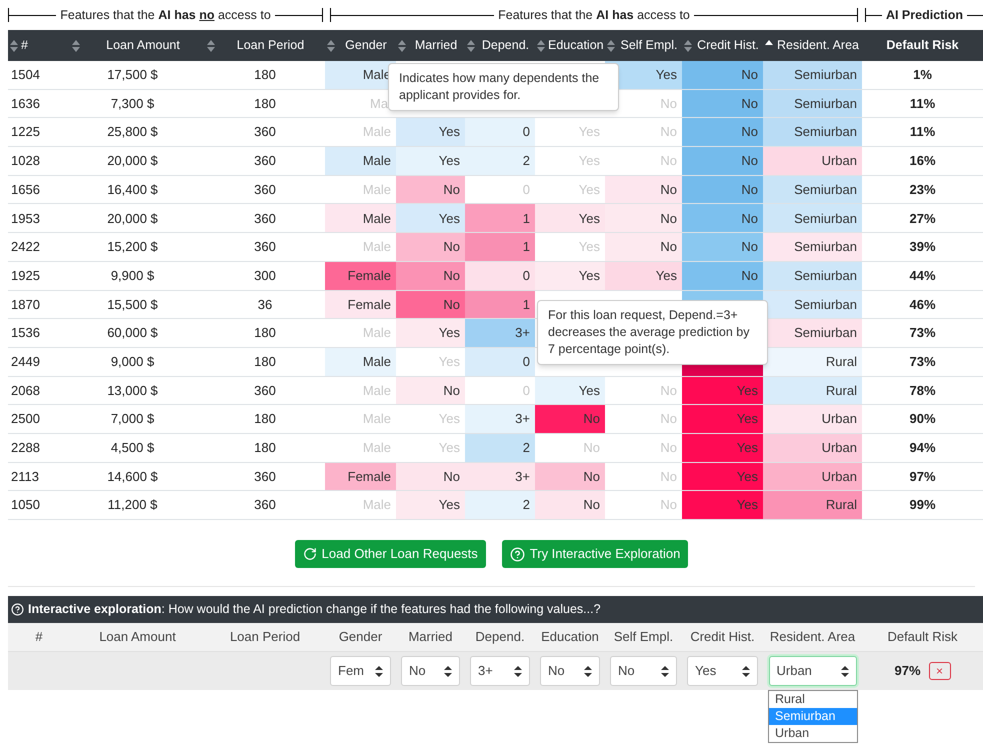  What do you see at coordinates (500, 671) in the screenshot?
I see `select-field: 3+` at bounding box center [500, 671].